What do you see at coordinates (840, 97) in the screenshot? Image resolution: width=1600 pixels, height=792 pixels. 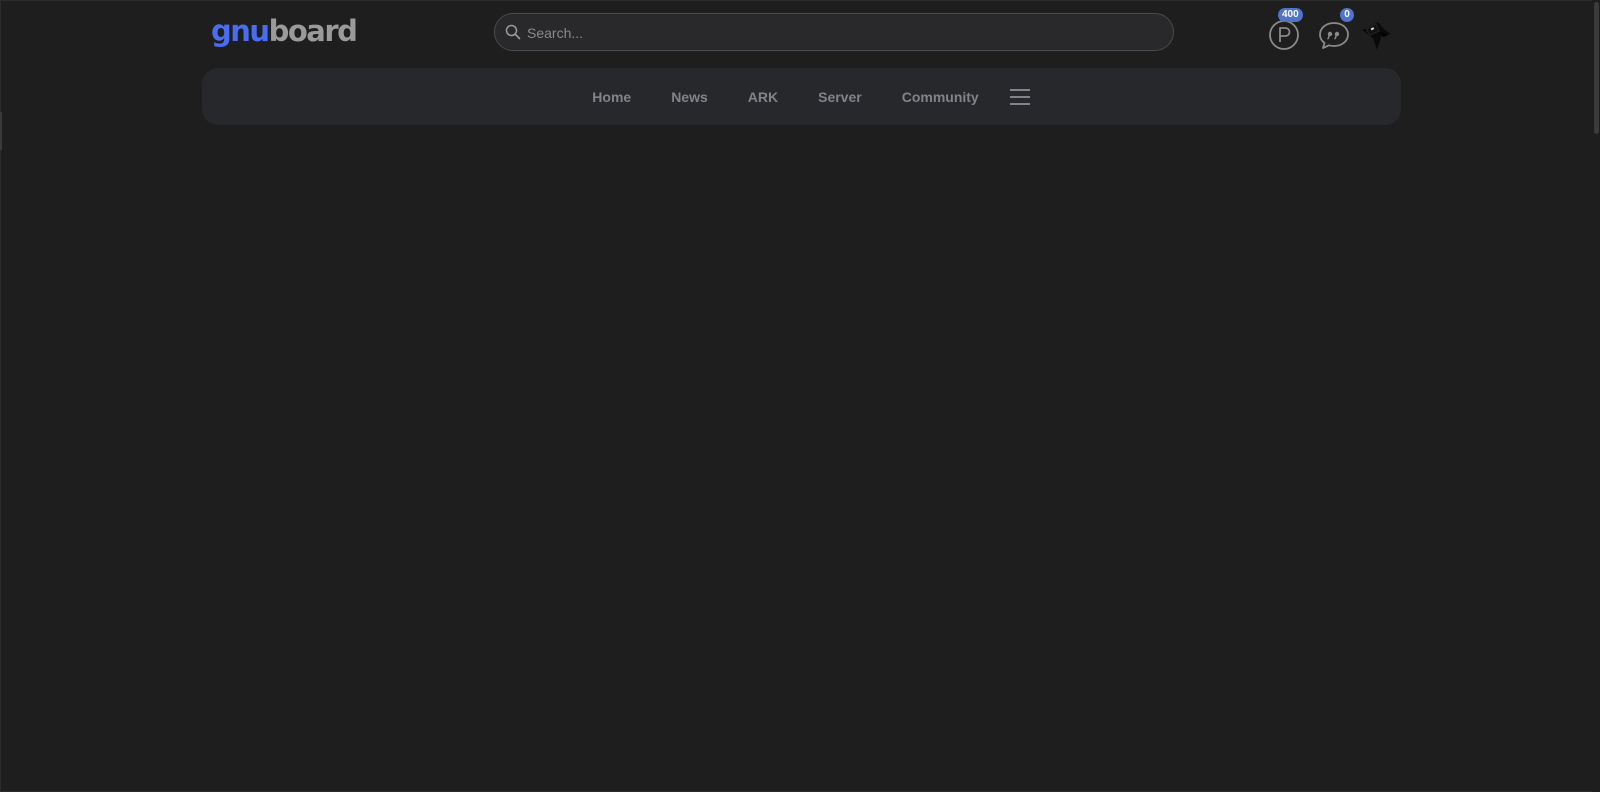 I see `nav-item-server: Server` at bounding box center [840, 97].